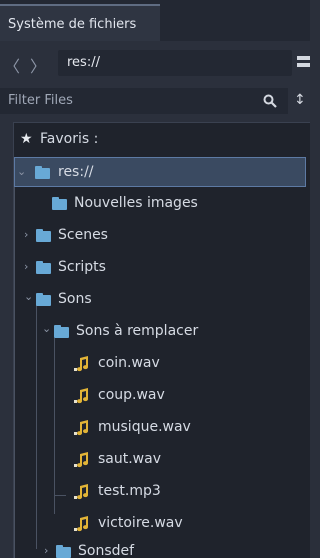 The width and height of the screenshot is (320, 558). I want to click on tree-item-label: Sonsdef, so click(106, 550).